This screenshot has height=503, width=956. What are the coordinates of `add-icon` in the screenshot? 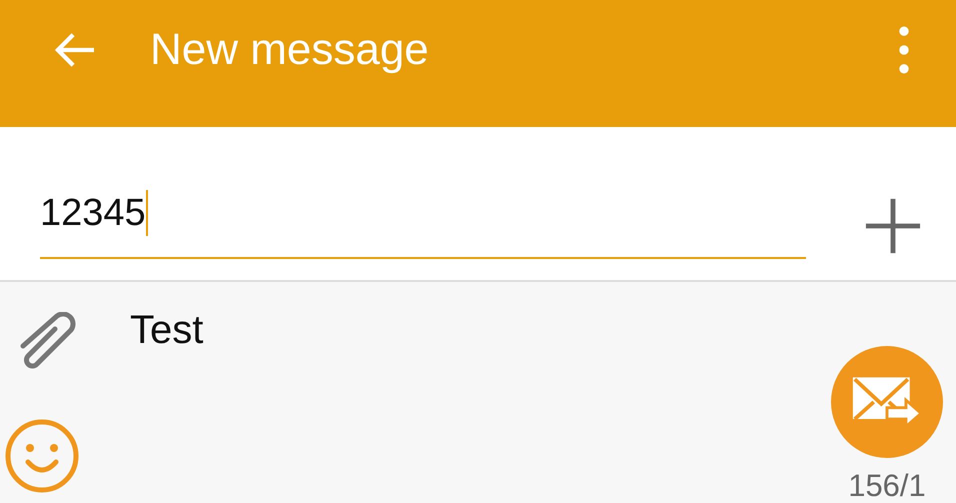 It's located at (893, 226).